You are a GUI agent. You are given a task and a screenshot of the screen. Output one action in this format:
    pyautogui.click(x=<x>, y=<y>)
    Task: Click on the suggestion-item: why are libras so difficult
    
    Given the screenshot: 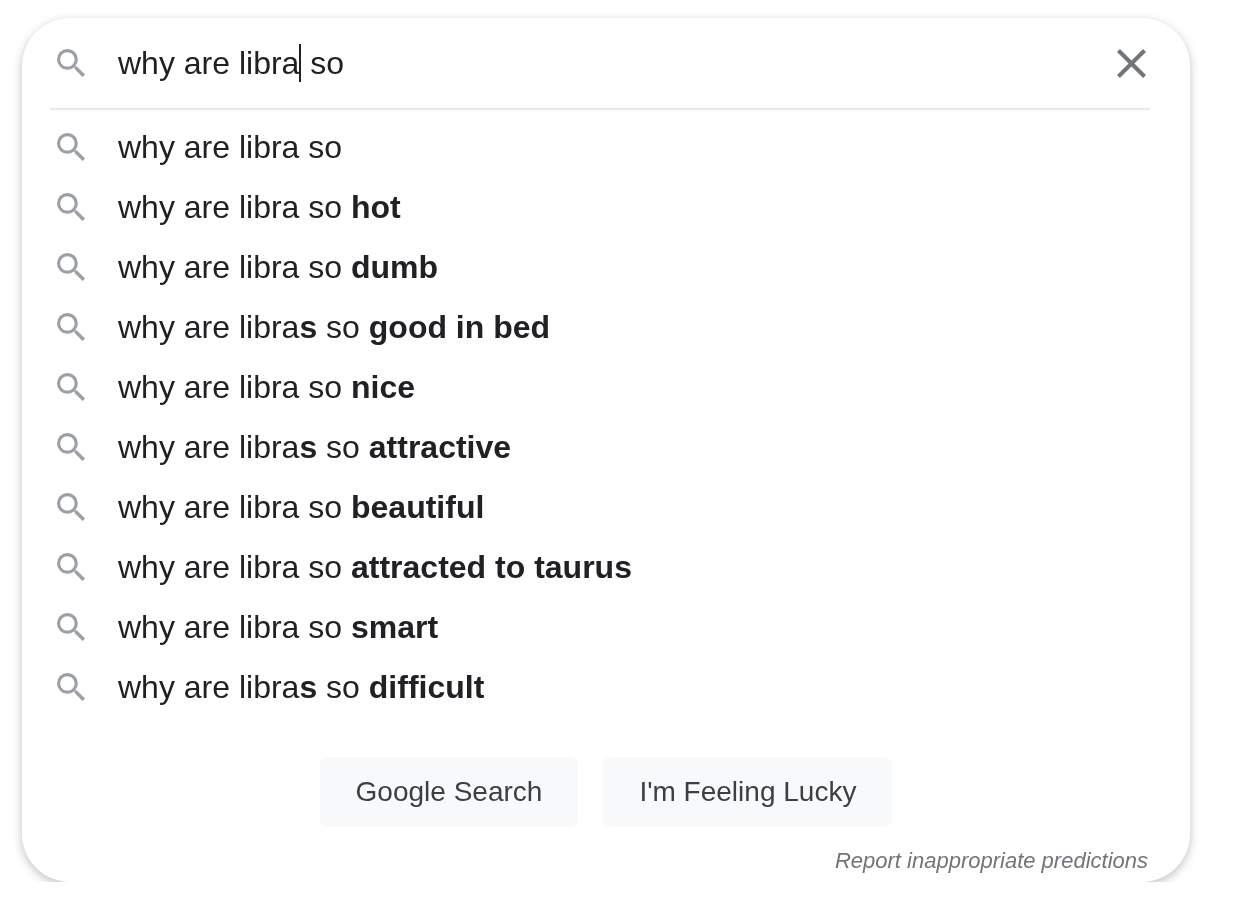 What is the action you would take?
    pyautogui.click(x=301, y=687)
    